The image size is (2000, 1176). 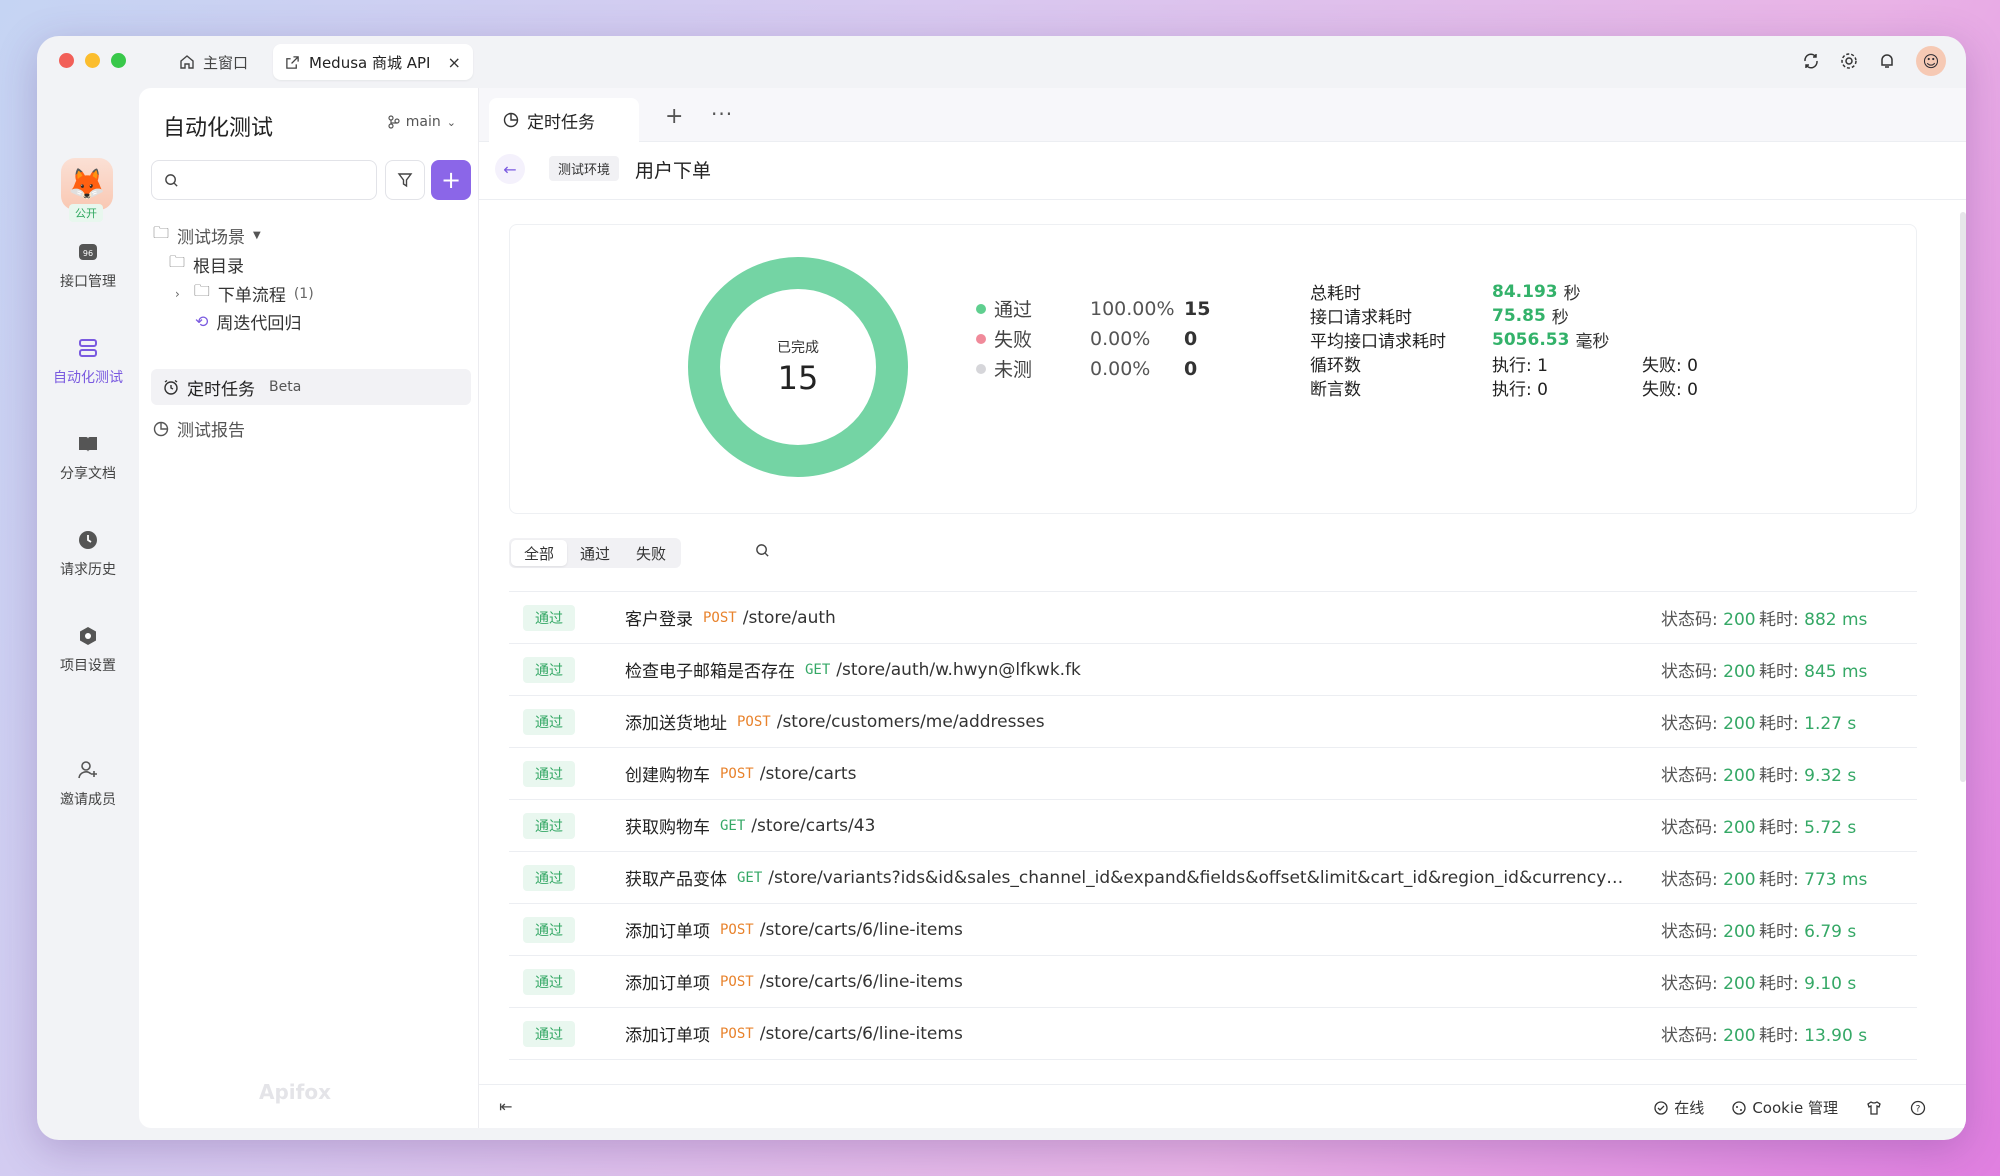 I want to click on request-path: /store/carts, so click(x=808, y=773).